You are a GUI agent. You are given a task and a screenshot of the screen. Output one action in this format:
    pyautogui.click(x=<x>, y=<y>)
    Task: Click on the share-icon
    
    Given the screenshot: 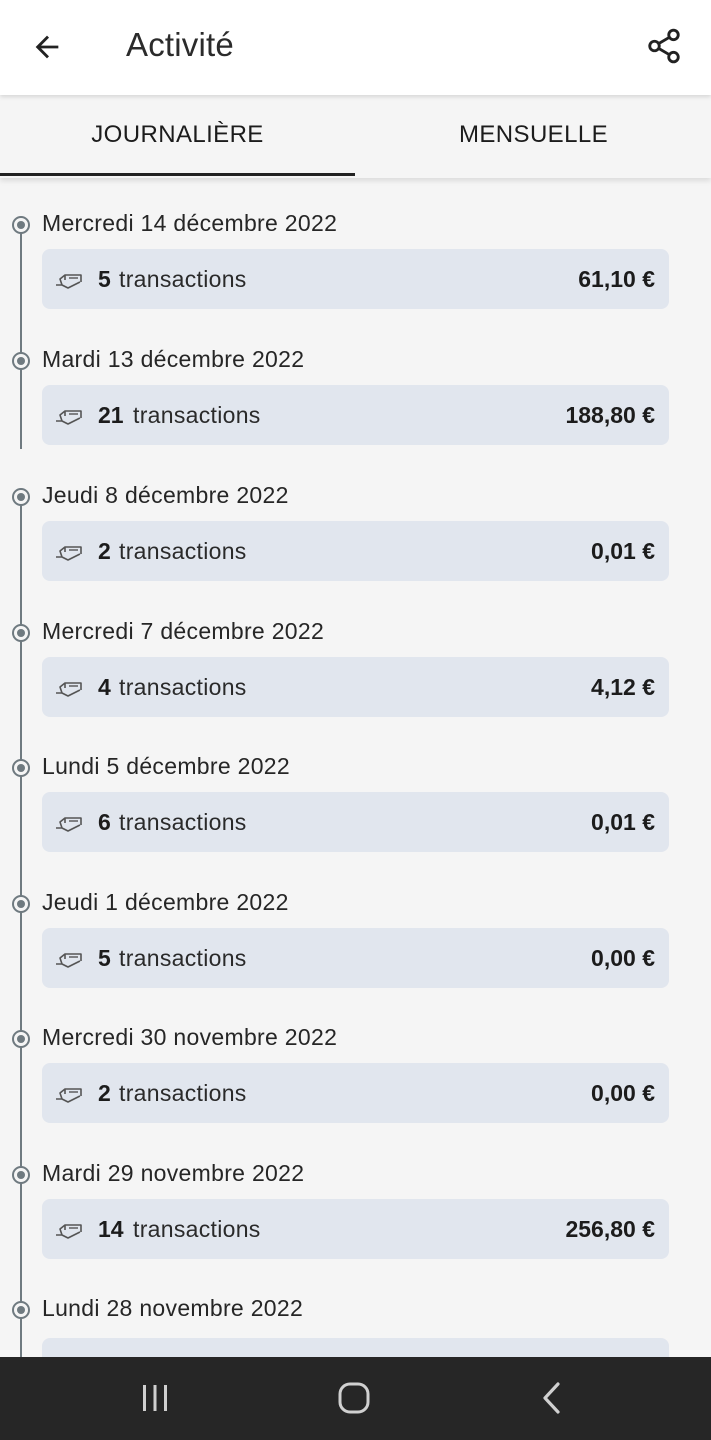 What is the action you would take?
    pyautogui.click(x=664, y=46)
    